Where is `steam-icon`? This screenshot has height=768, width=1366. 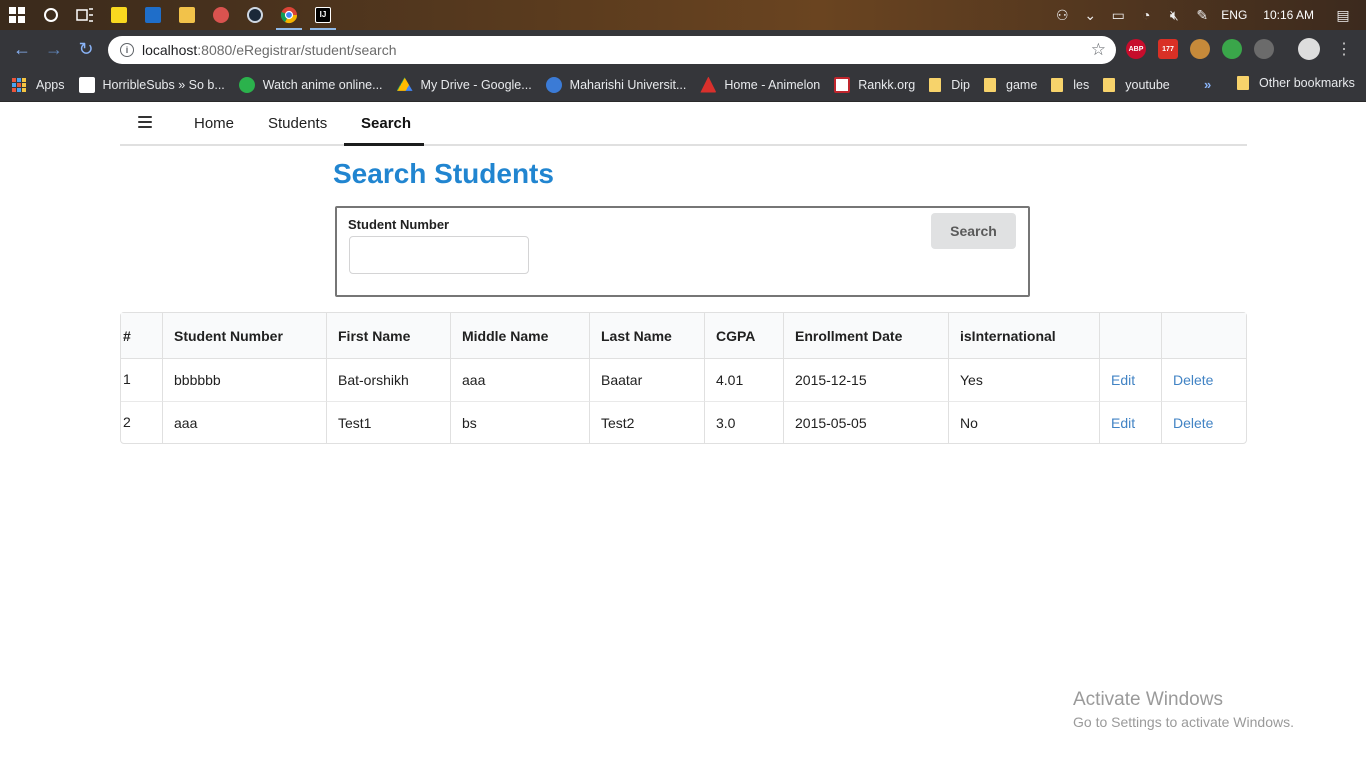
steam-icon is located at coordinates (255, 15).